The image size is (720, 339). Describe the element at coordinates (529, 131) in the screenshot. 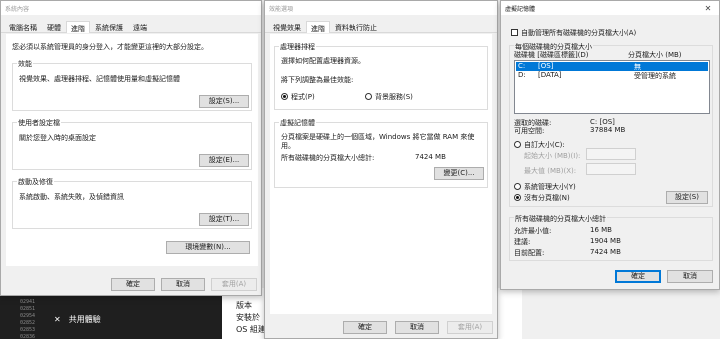

I see `free-space-label: 可用空間:` at that location.